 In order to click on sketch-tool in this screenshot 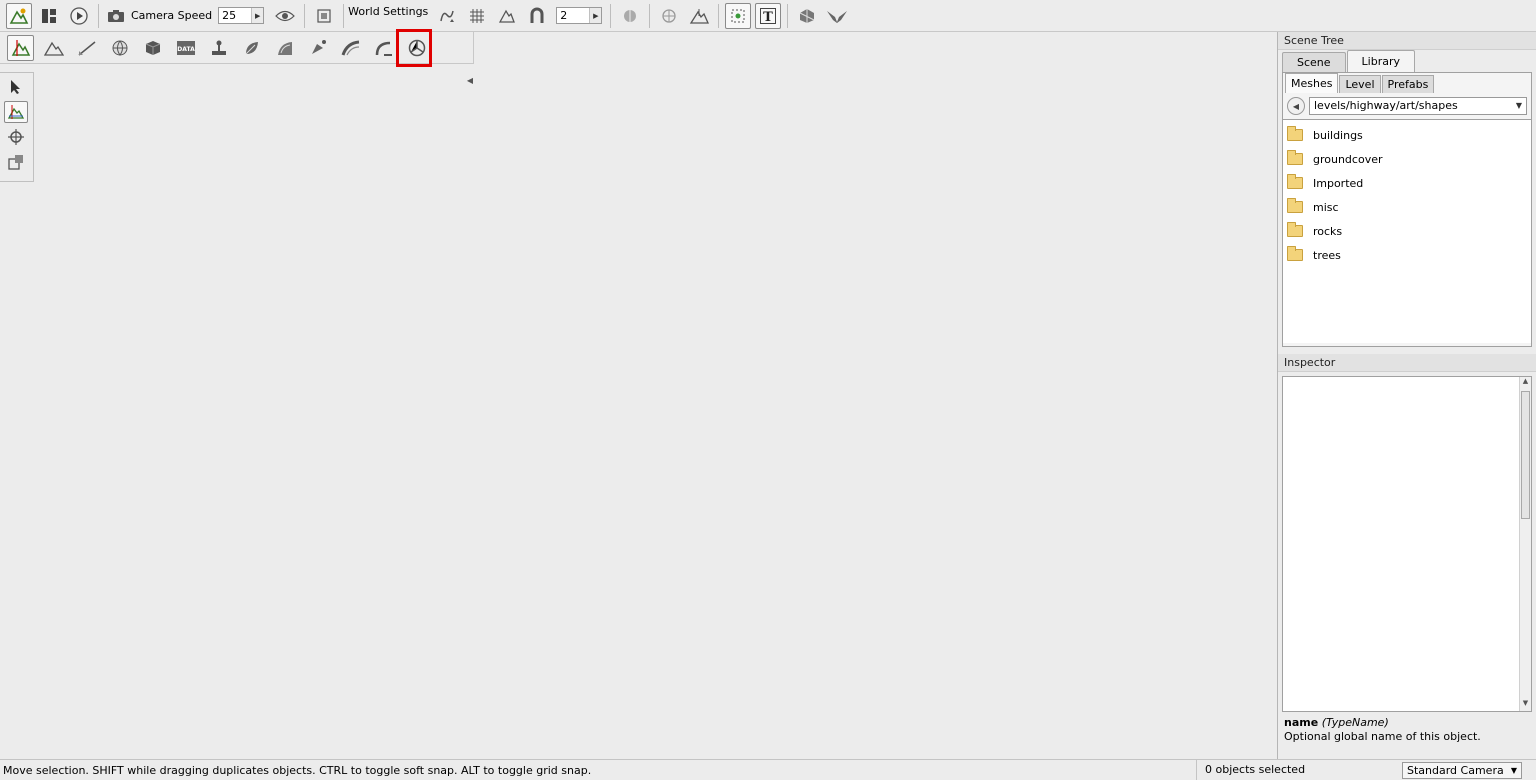, I will do `click(152, 48)`.